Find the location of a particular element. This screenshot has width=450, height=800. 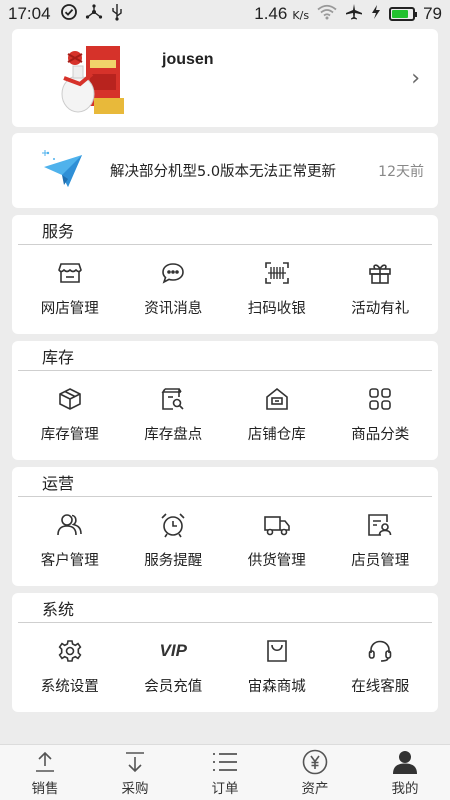

menu-item-online-support: 在线客服 is located at coordinates (381, 659).